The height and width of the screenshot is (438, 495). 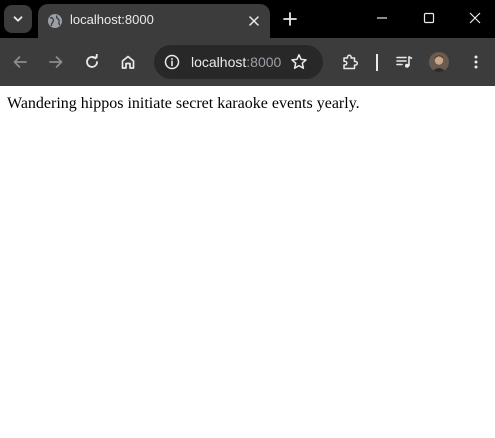 I want to click on window-close-button, so click(x=475, y=18).